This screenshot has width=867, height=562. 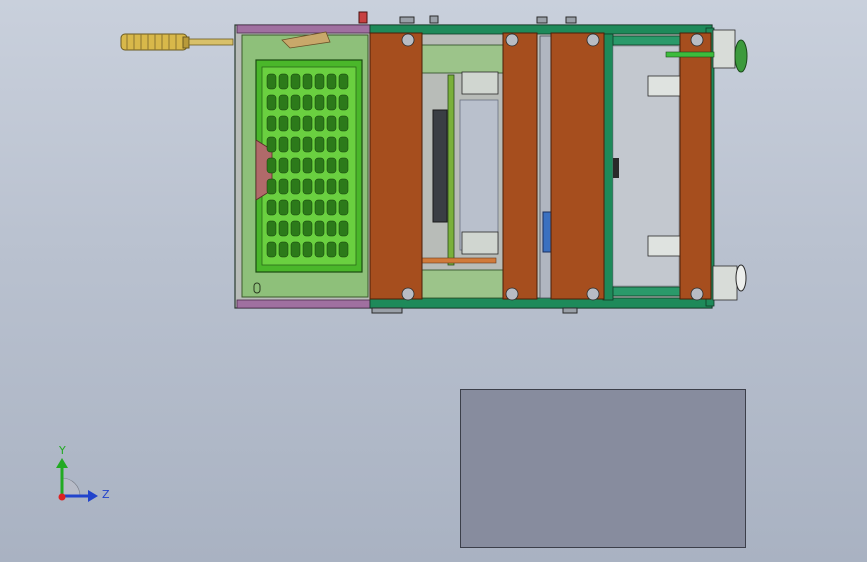 What do you see at coordinates (729, 282) in the screenshot?
I see `caster-wheel-bottom` at bounding box center [729, 282].